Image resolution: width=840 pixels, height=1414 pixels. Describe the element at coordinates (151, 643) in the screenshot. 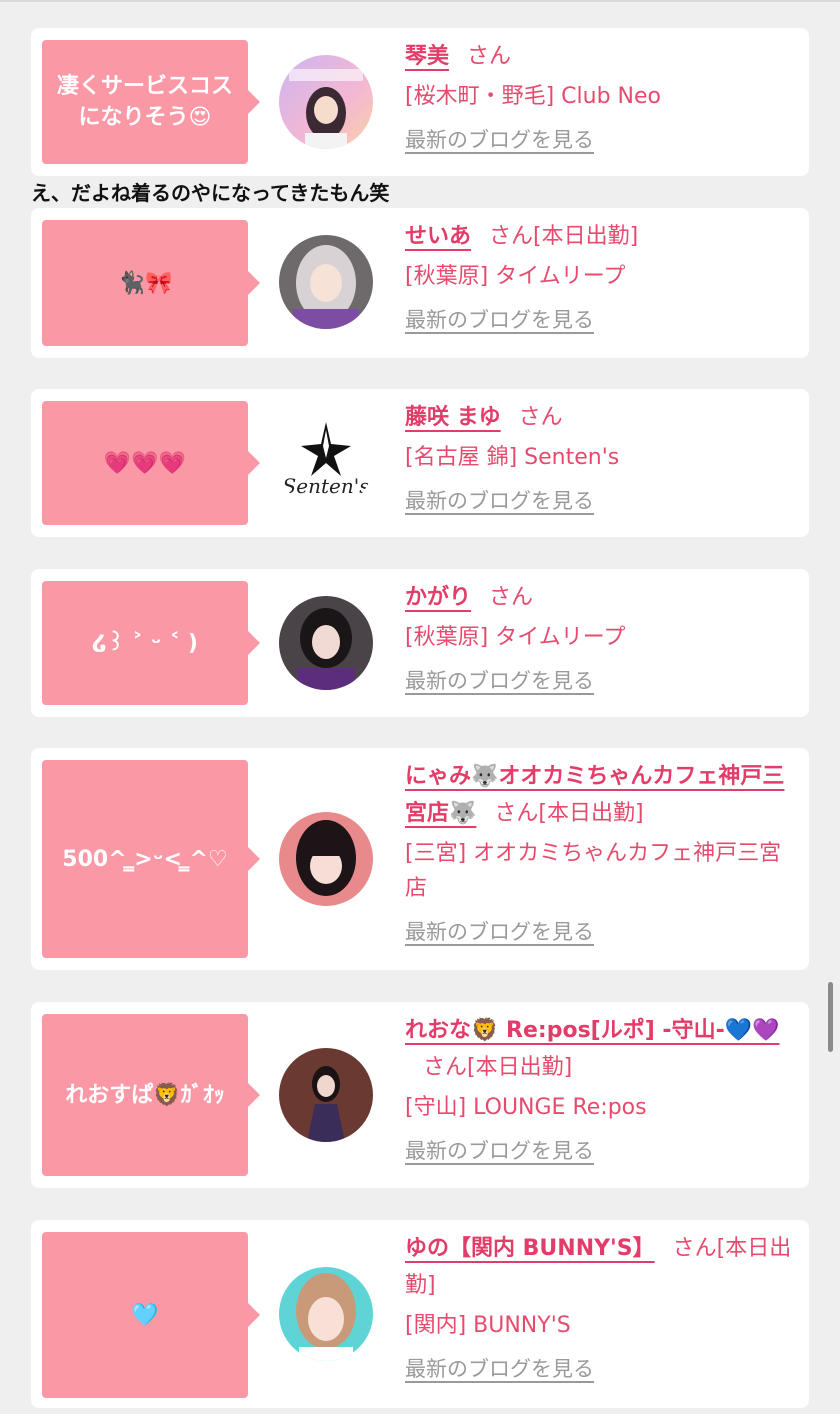

I see `message-bubble: ໒꒱ ˃ ᵕ ˂ )` at that location.